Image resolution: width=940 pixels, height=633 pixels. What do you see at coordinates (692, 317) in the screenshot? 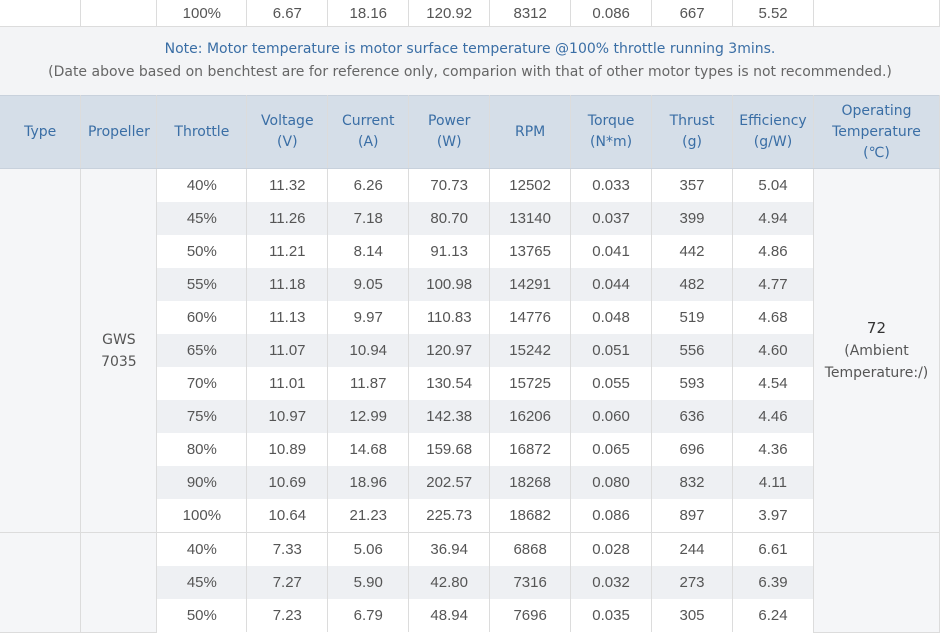
I see `thrust-cell: 519` at bounding box center [692, 317].